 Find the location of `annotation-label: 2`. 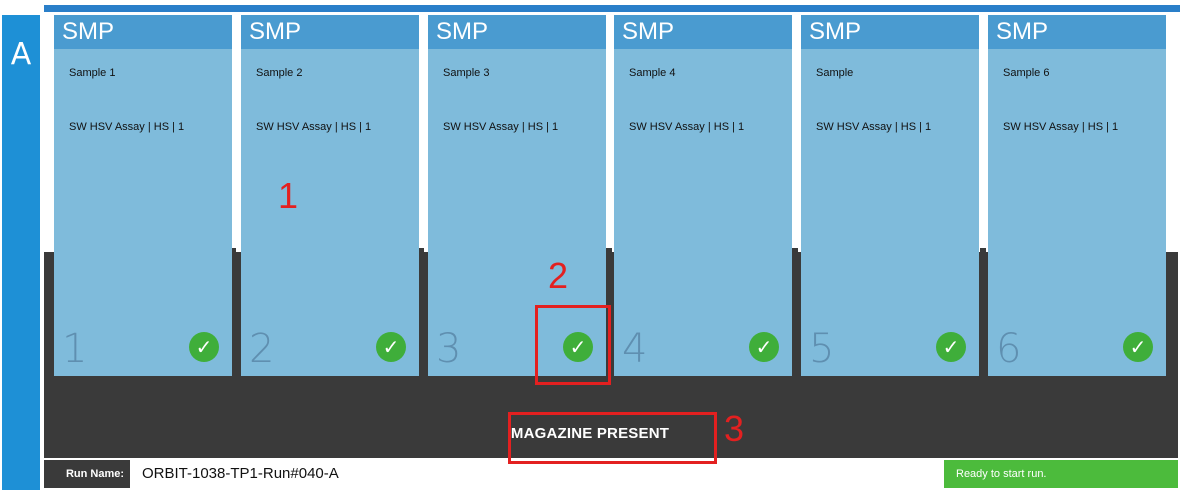

annotation-label: 2 is located at coordinates (558, 275).